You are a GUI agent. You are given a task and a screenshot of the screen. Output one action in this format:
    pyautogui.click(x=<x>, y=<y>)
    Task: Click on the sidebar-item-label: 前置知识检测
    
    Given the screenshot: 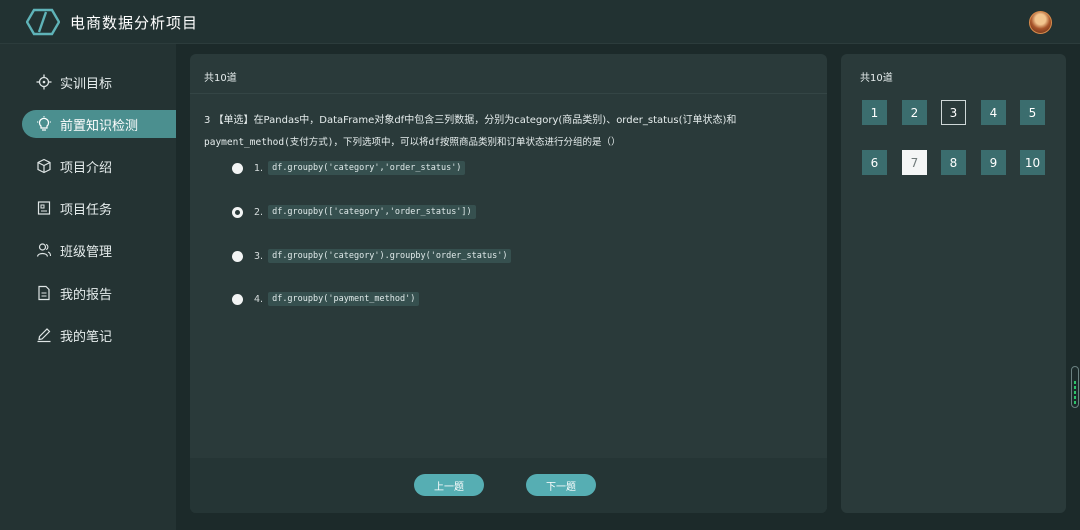 What is the action you would take?
    pyautogui.click(x=99, y=126)
    